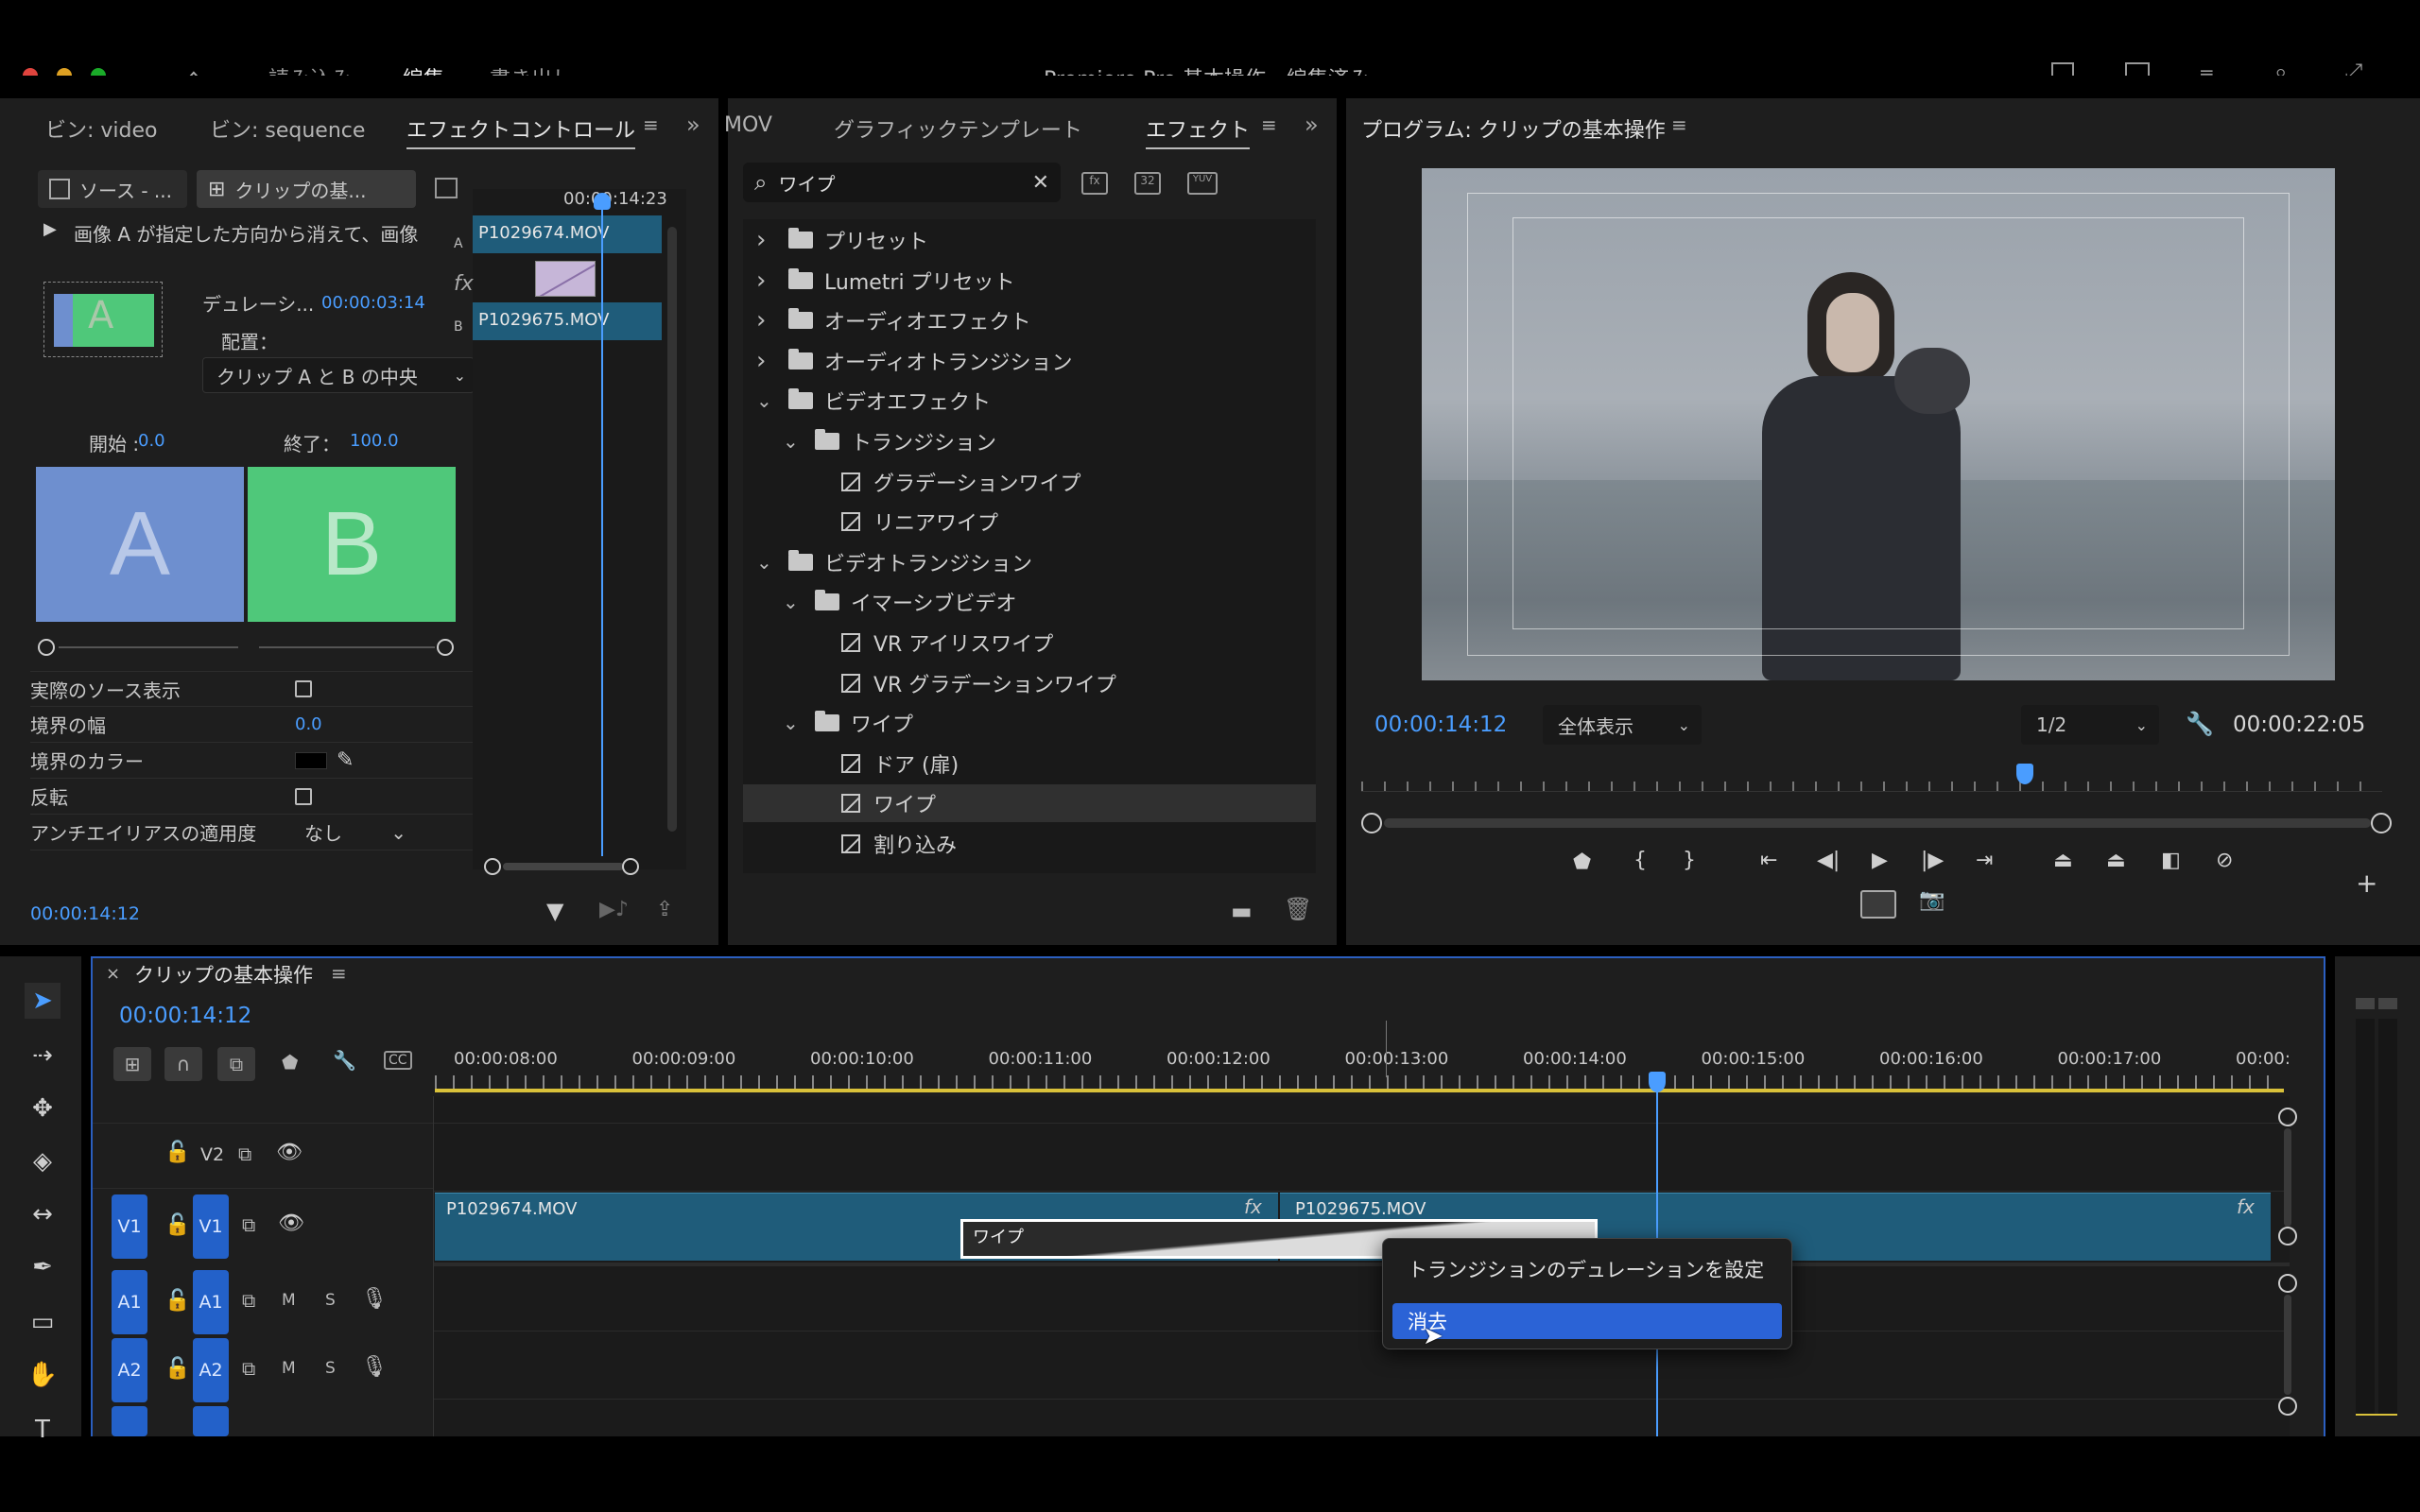  What do you see at coordinates (1829, 860) in the screenshot?
I see `step-back-icon: ◀|` at bounding box center [1829, 860].